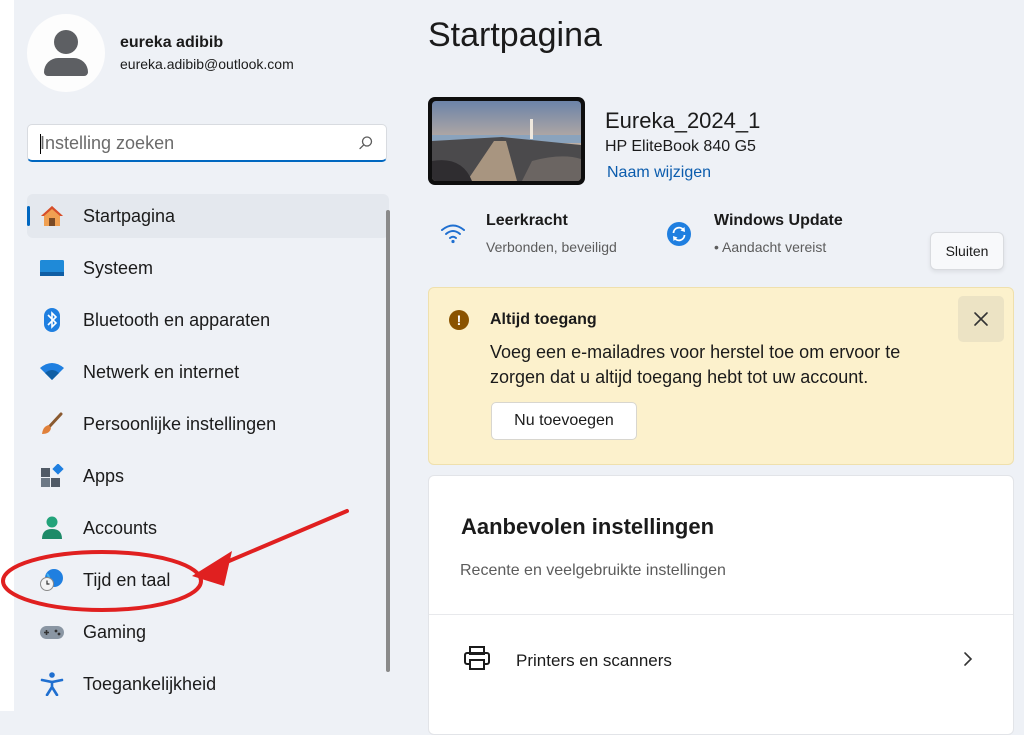 This screenshot has height=735, width=1024. Describe the element at coordinates (52, 684) in the screenshot. I see `accessibility-icon` at that location.